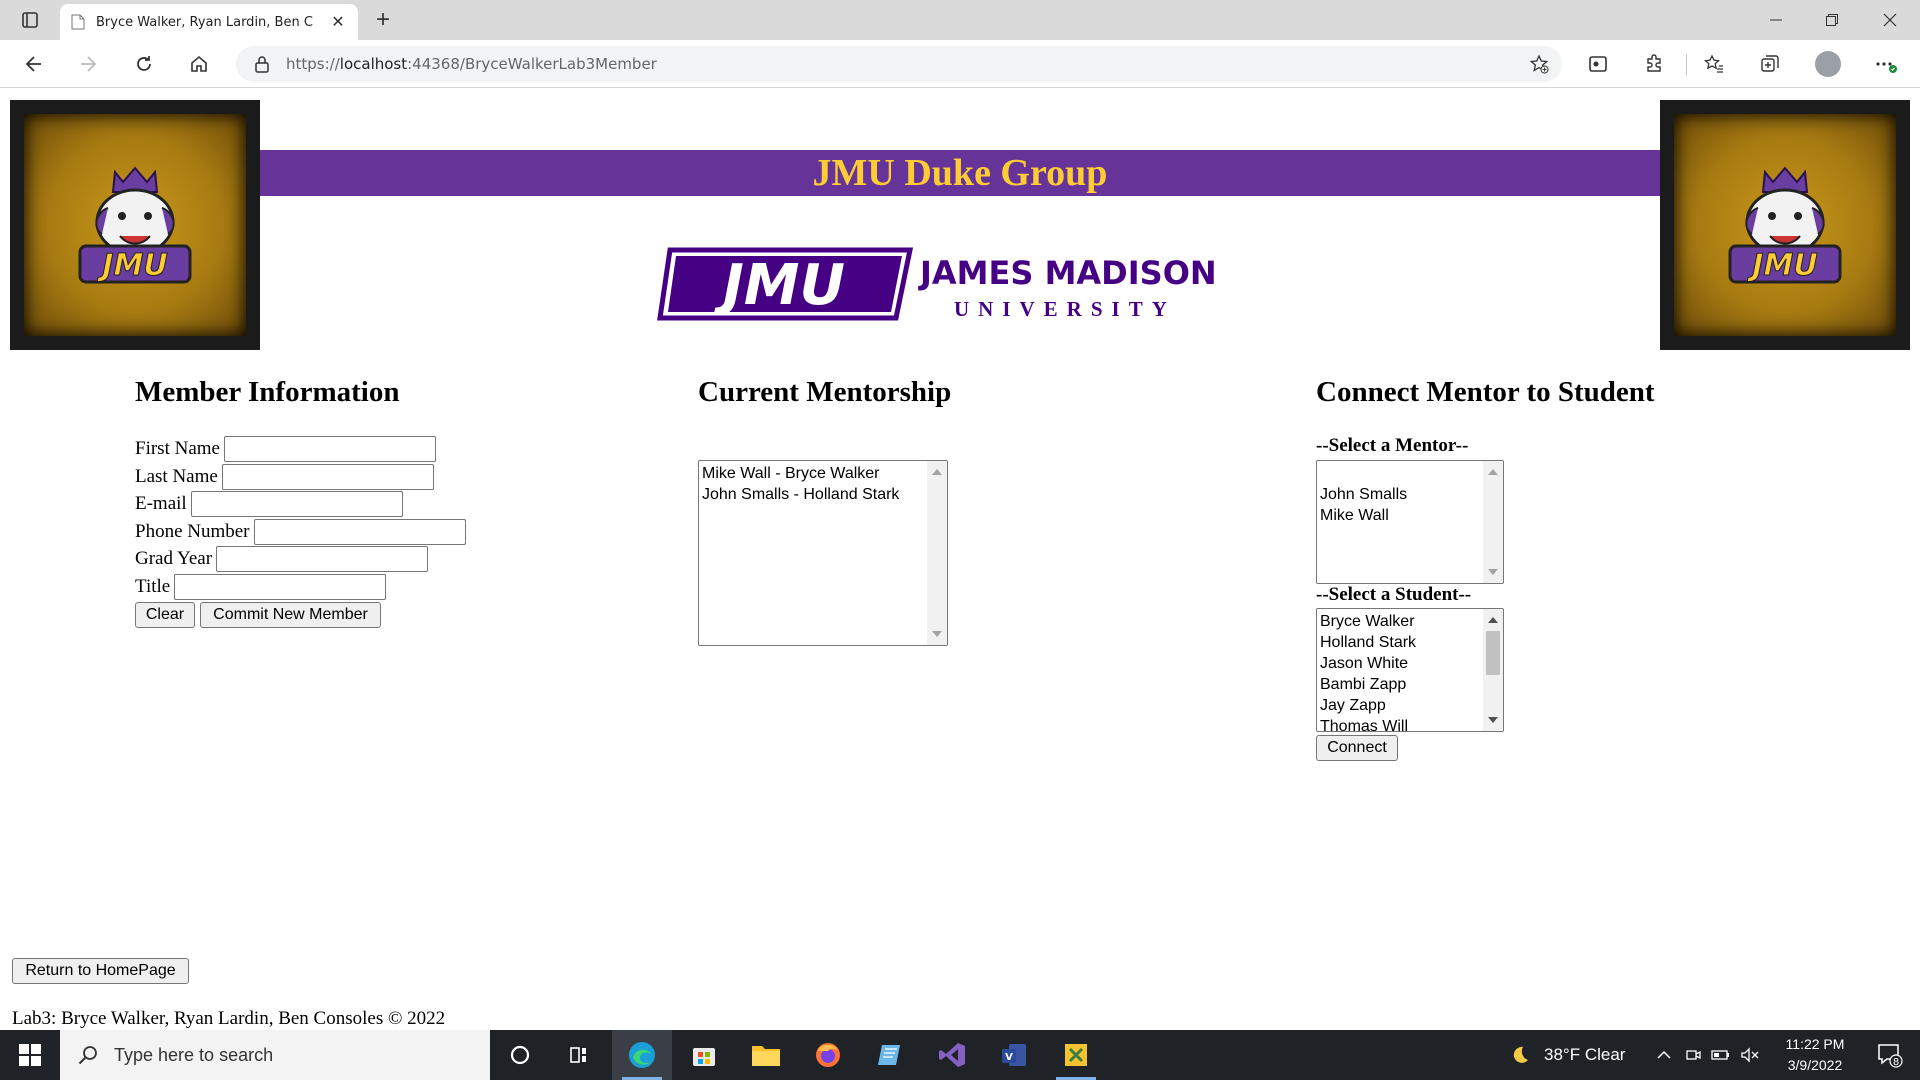 The width and height of the screenshot is (1920, 1080). Describe the element at coordinates (34, 64) in the screenshot. I see `back-icon` at that location.